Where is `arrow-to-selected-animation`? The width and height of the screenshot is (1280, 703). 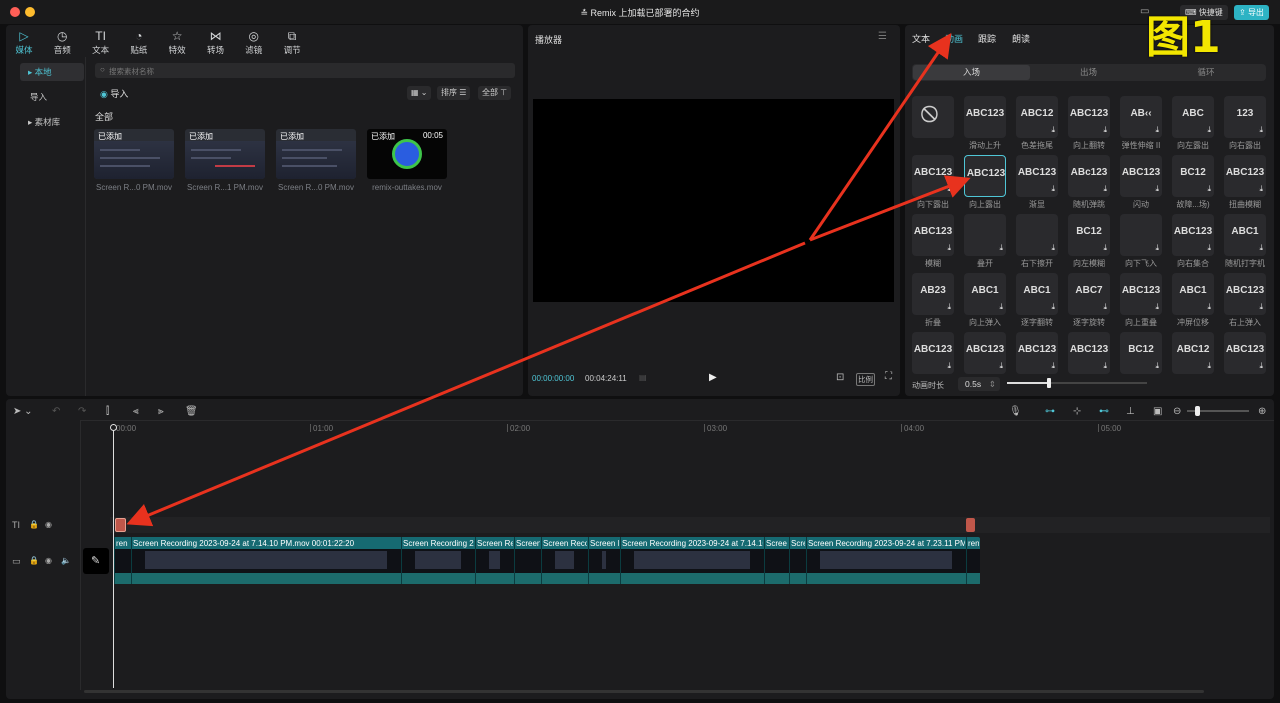 arrow-to-selected-animation is located at coordinates (890, 208).